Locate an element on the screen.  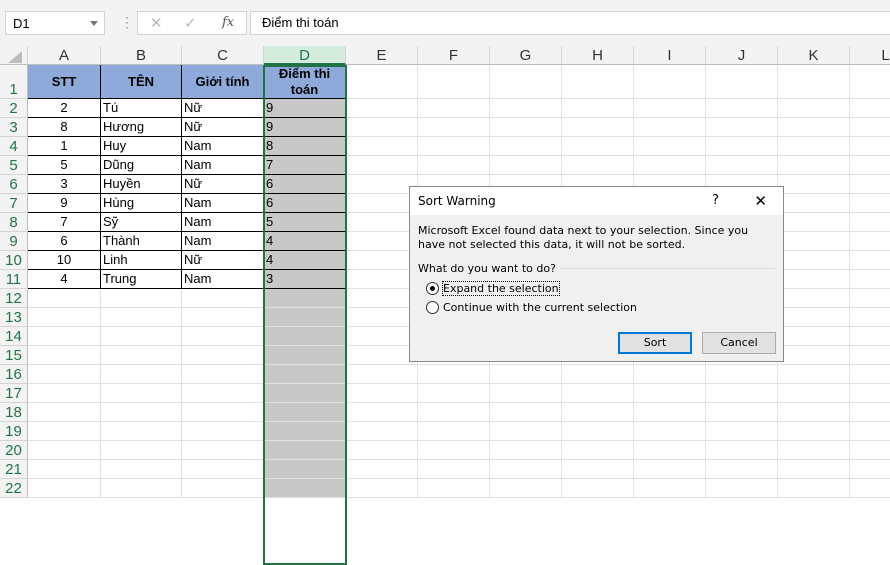
column-header-J: J is located at coordinates (742, 55).